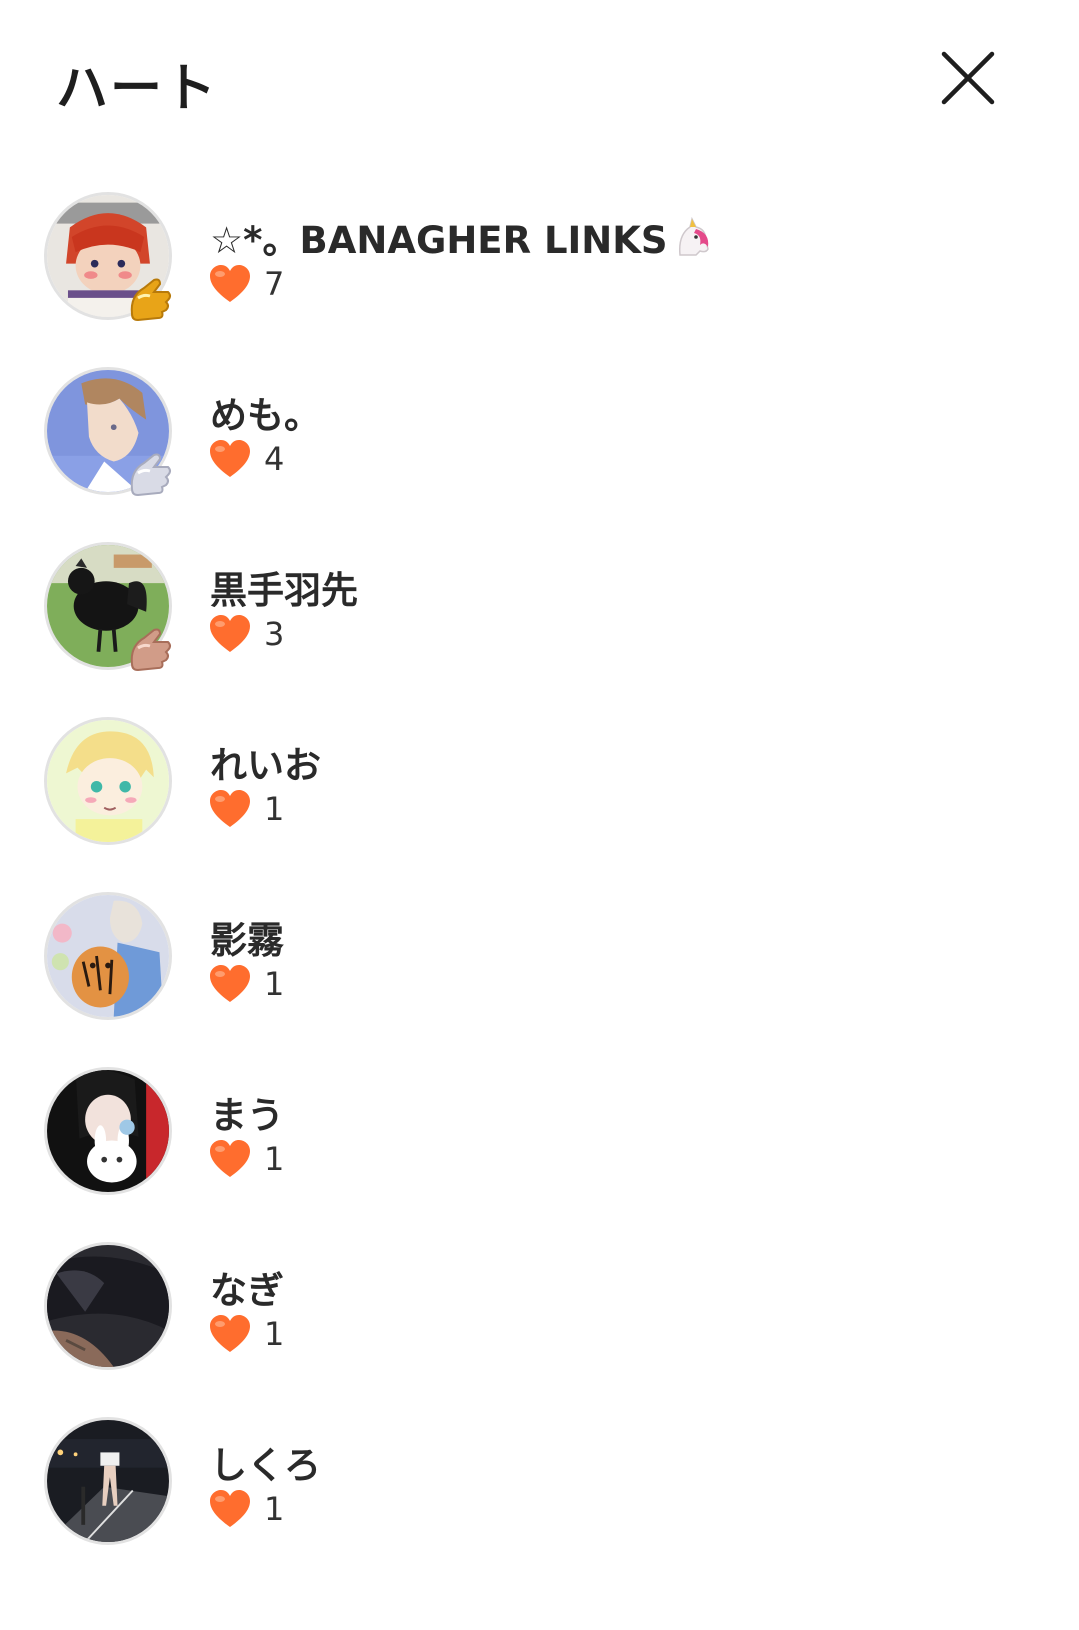  What do you see at coordinates (539, 1154) in the screenshot?
I see `list-item: まう 1` at bounding box center [539, 1154].